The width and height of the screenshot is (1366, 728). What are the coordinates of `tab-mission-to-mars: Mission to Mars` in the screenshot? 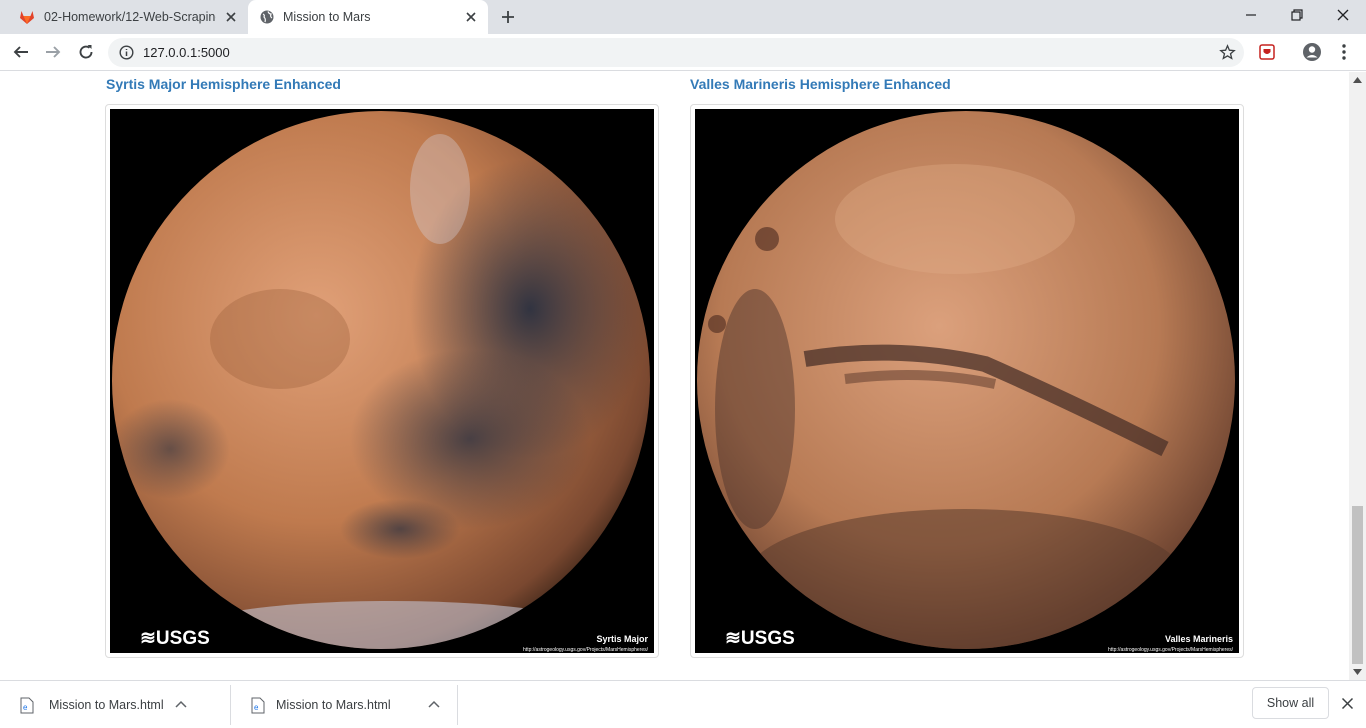 It's located at (368, 17).